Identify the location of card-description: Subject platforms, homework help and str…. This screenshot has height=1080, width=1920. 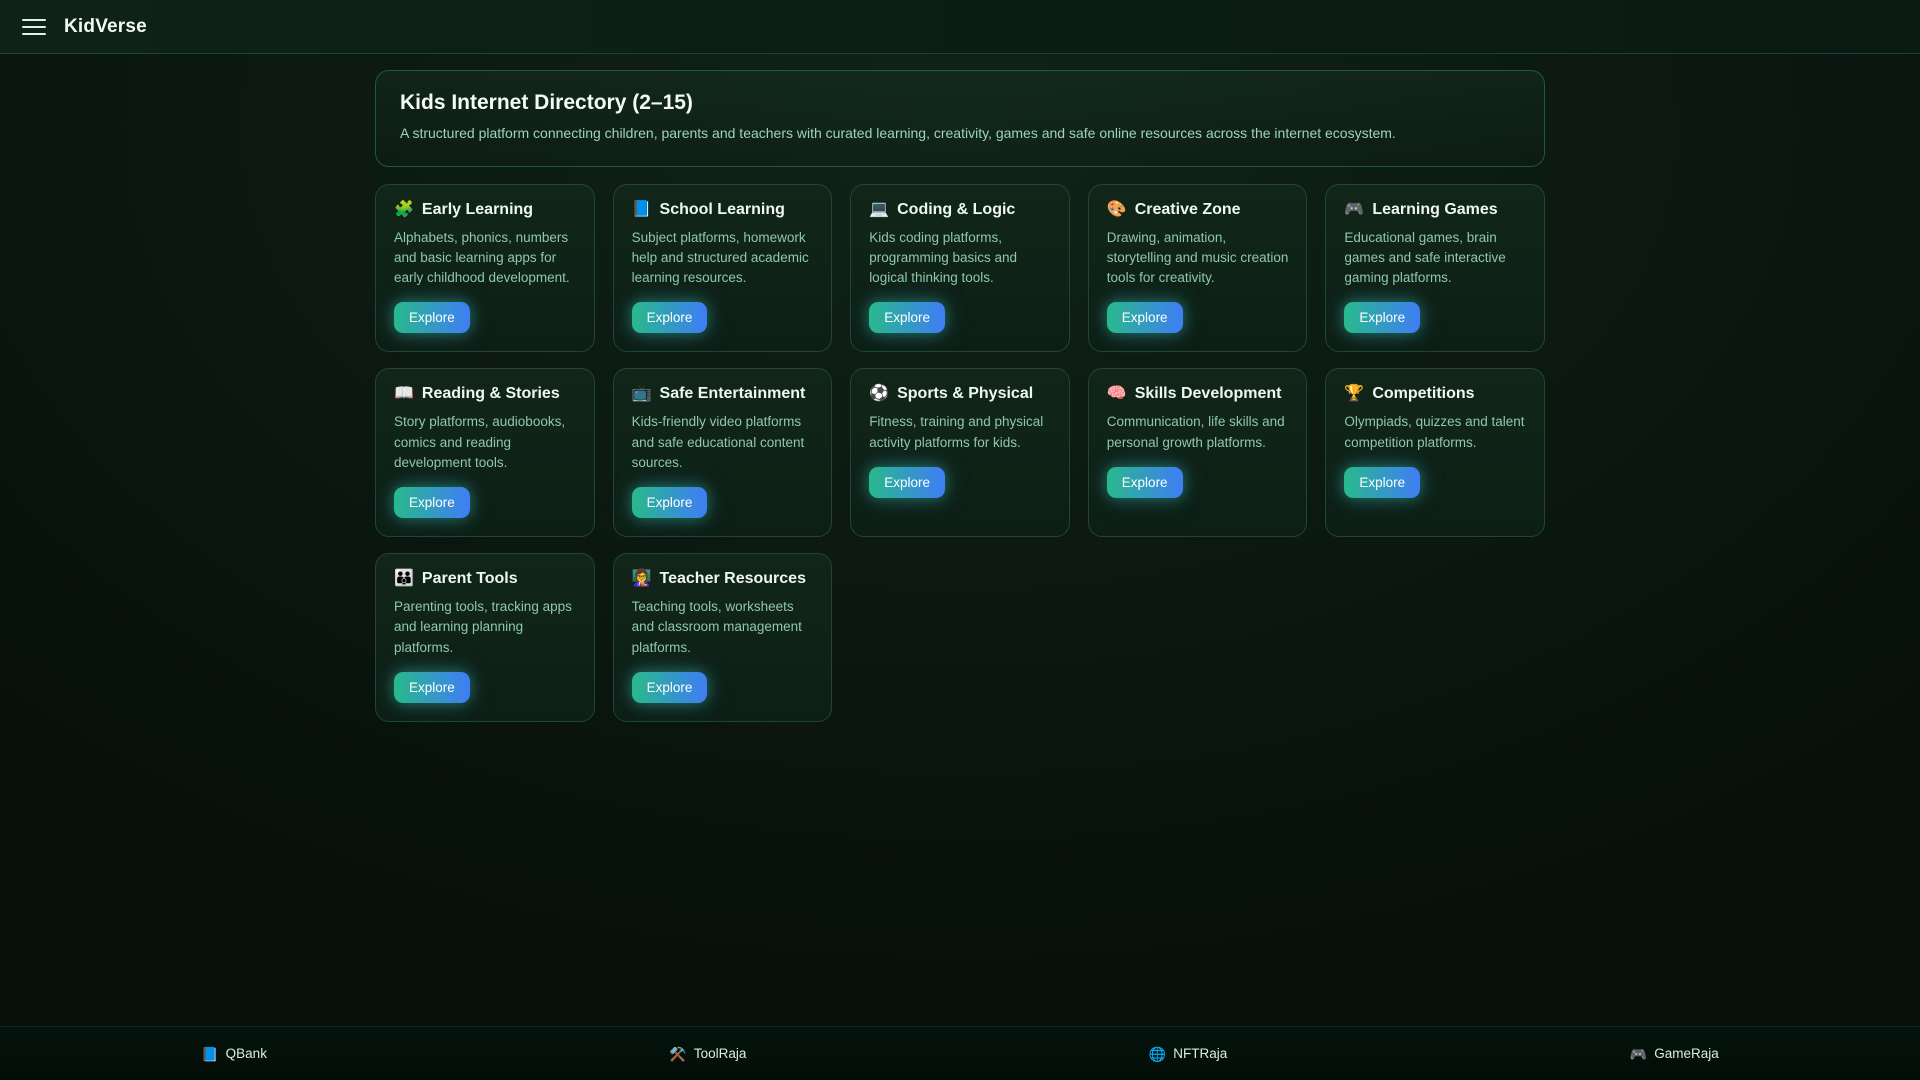
(720, 257).